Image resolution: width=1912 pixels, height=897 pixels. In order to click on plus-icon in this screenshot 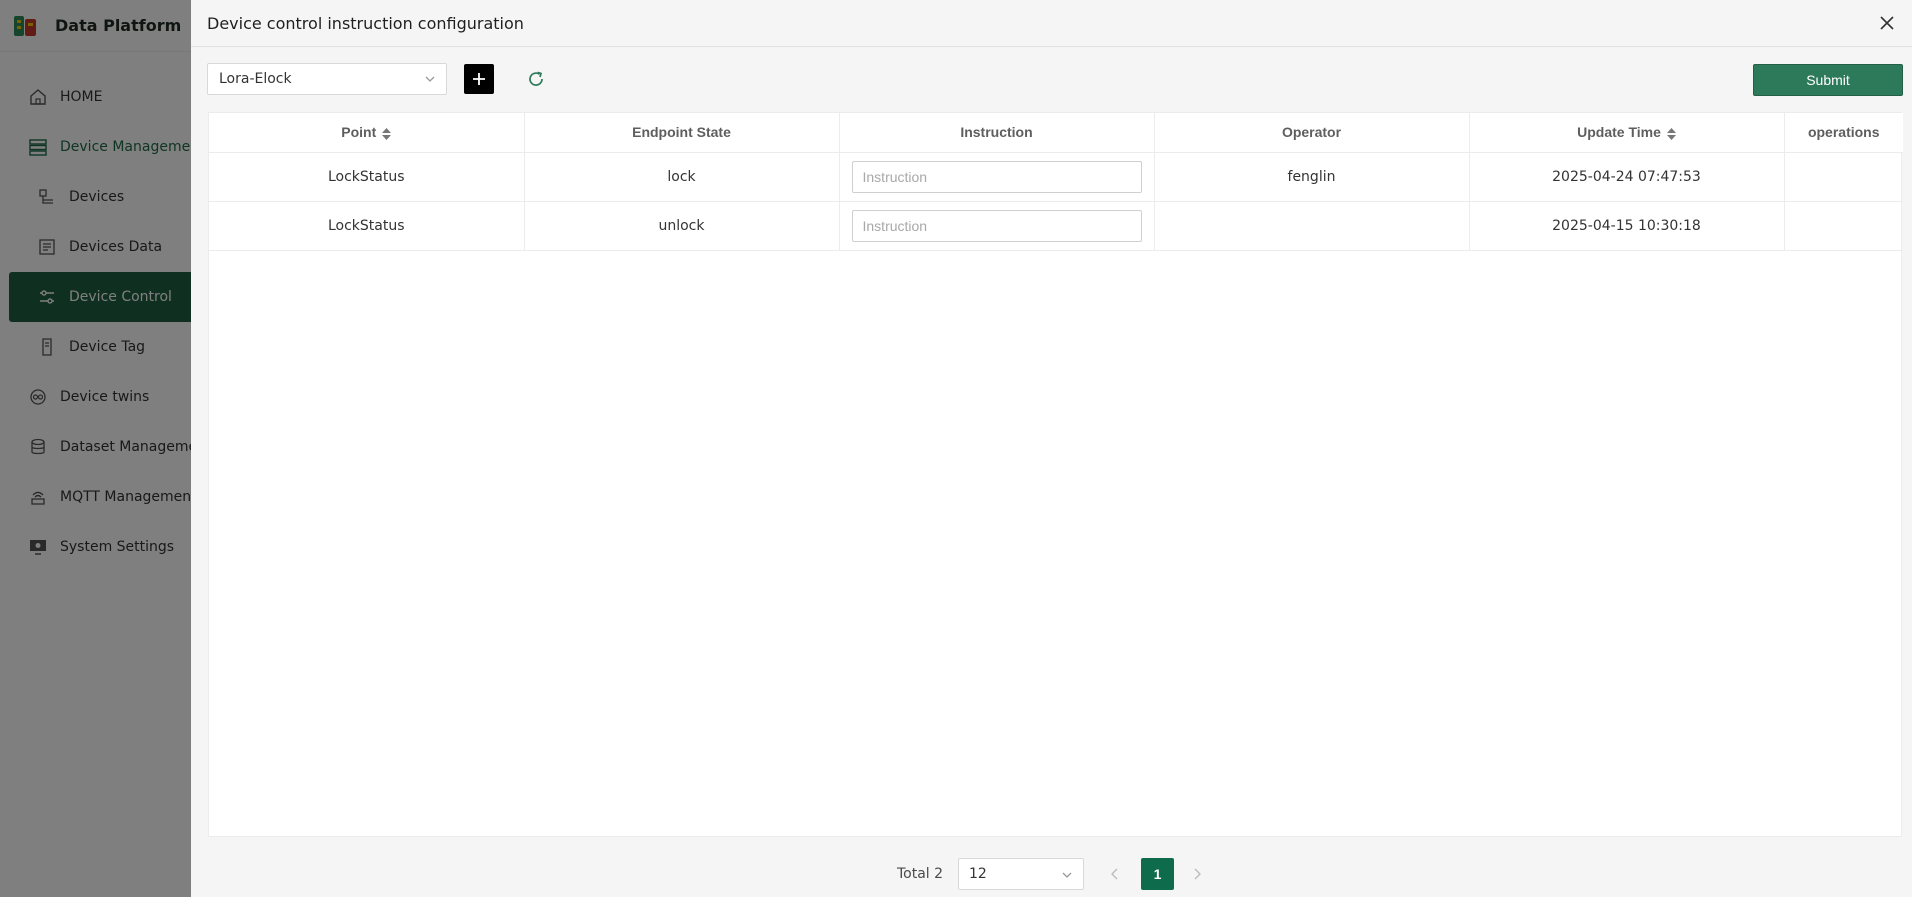, I will do `click(479, 79)`.